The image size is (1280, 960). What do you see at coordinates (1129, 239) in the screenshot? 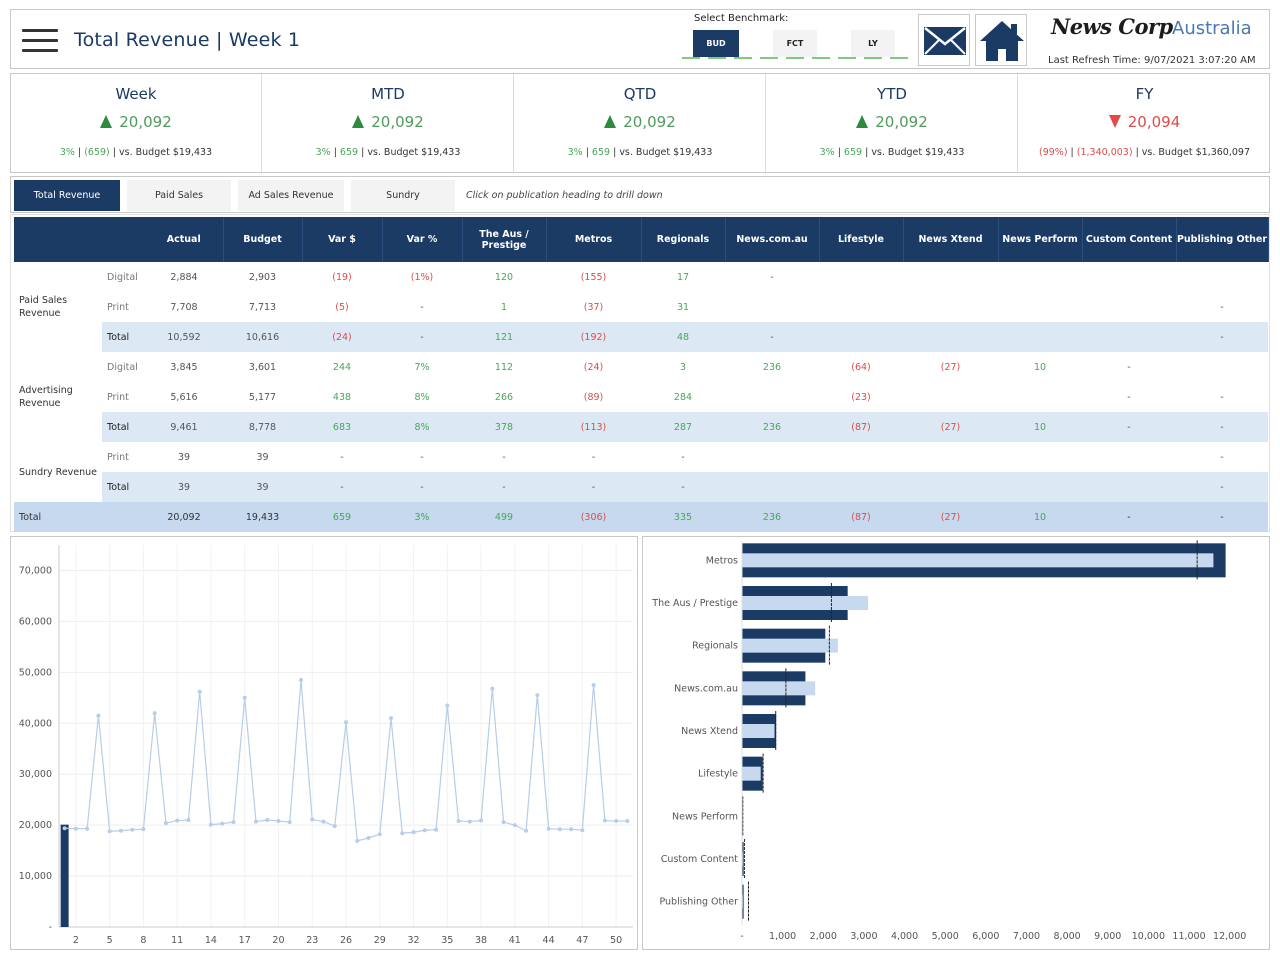
I see `column-header: Custom Content` at bounding box center [1129, 239].